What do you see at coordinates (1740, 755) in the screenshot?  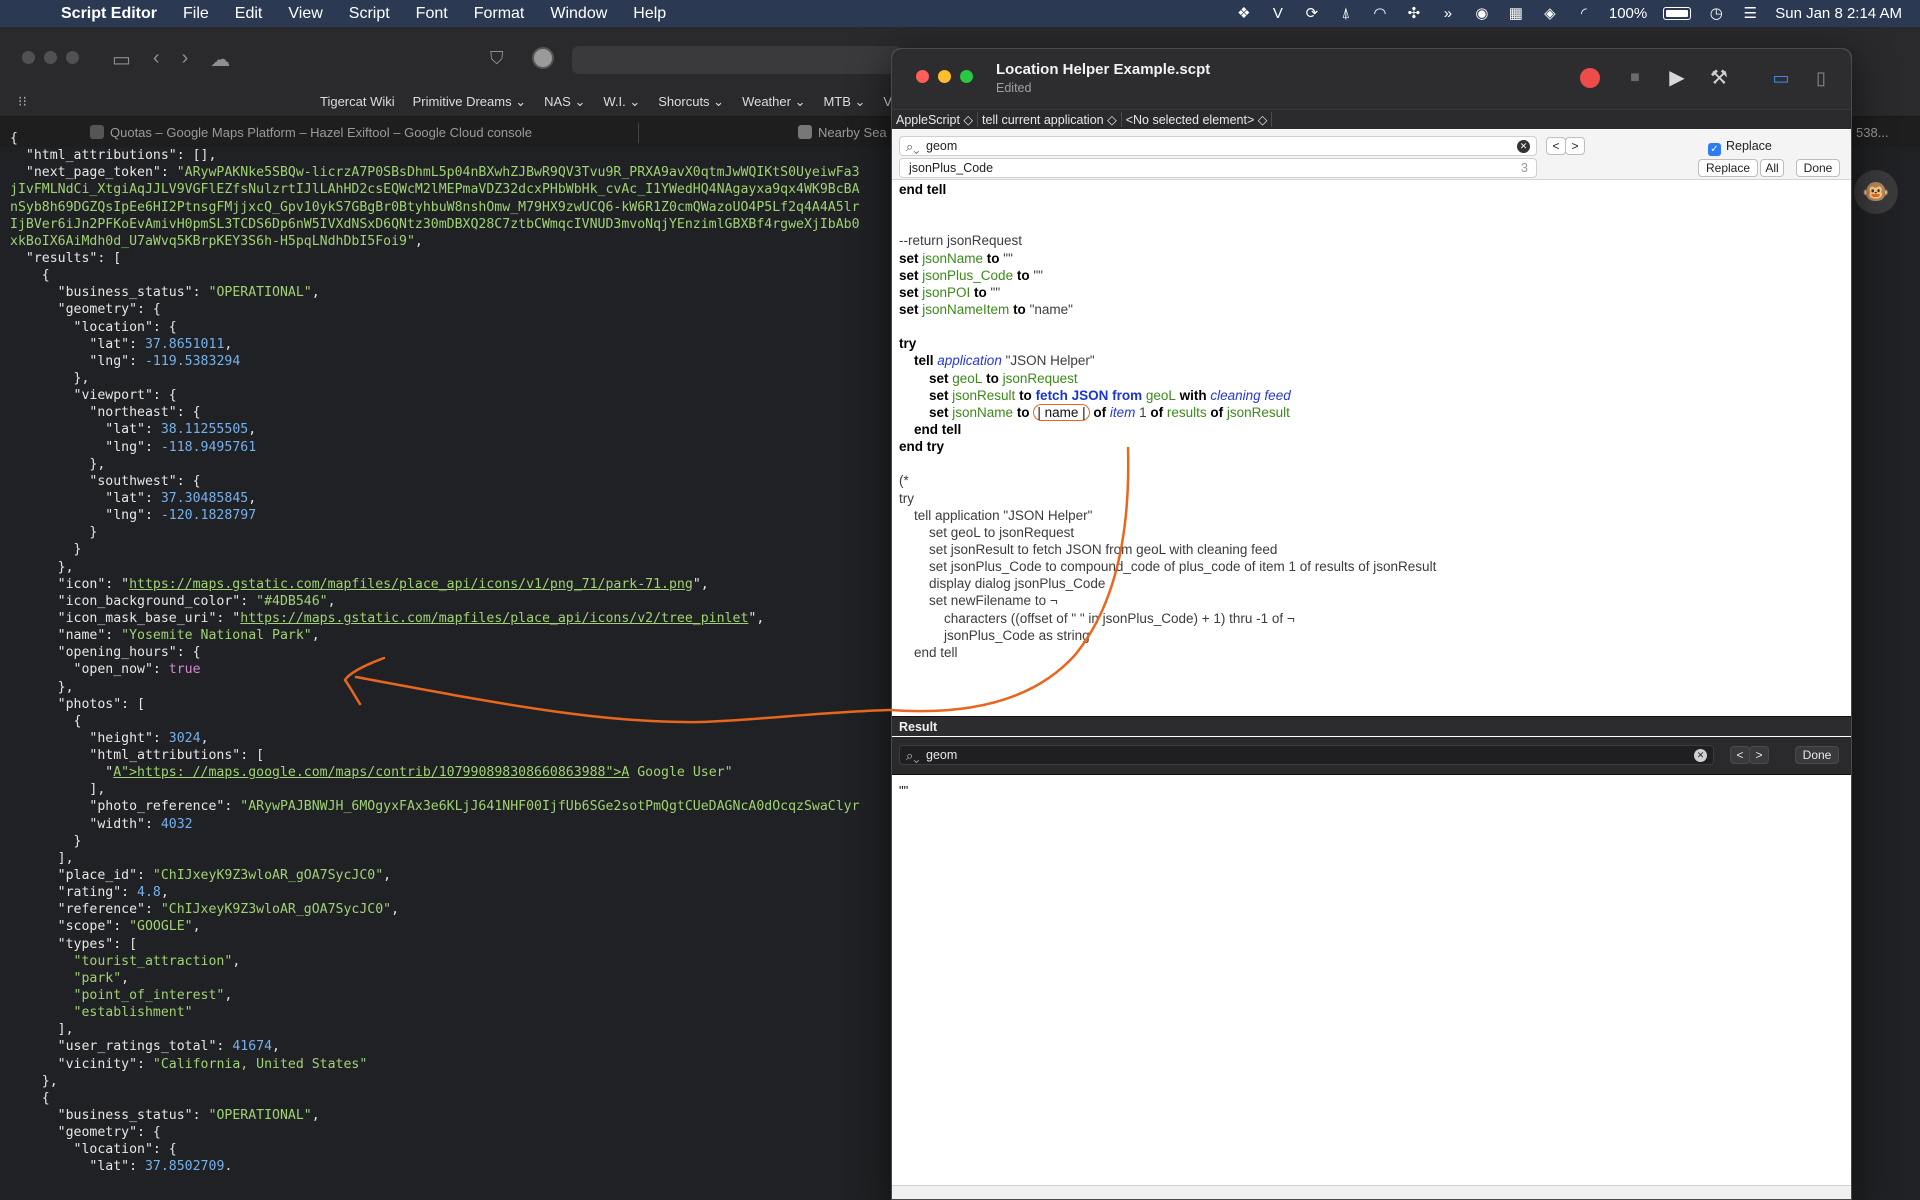 I see `result-find-previous-button: <` at bounding box center [1740, 755].